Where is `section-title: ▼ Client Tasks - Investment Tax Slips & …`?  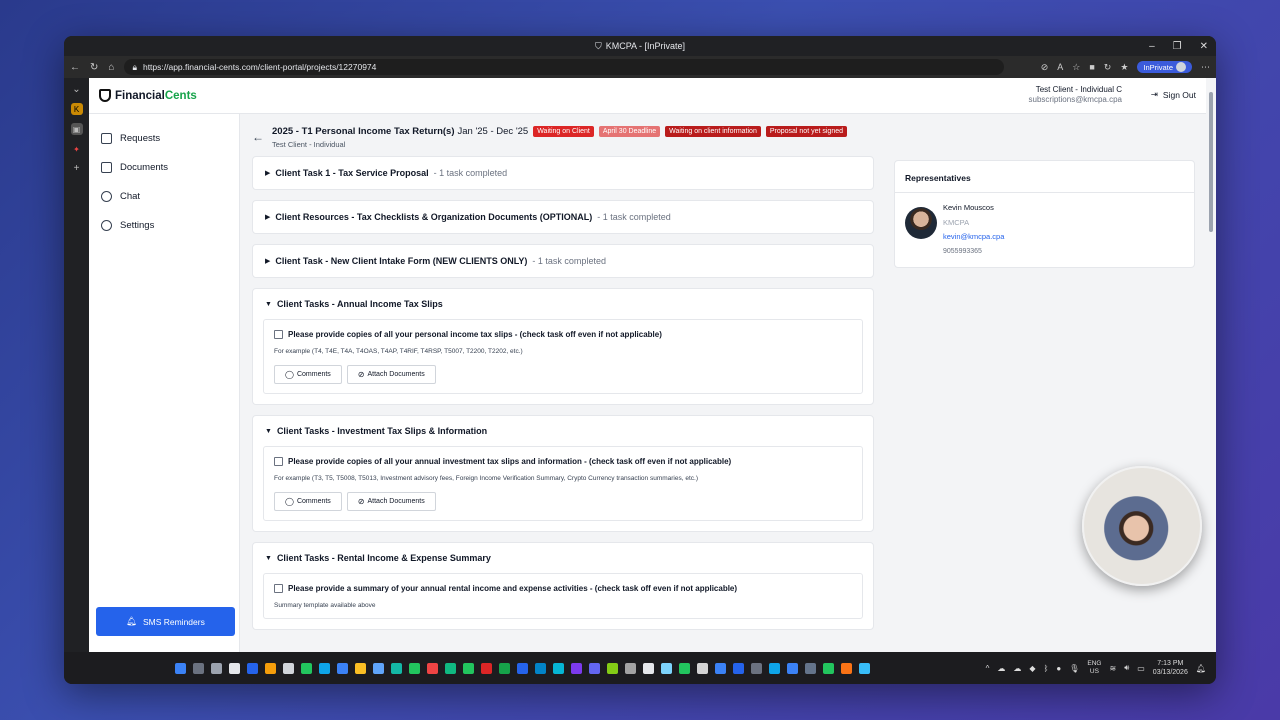
section-title: ▼ Client Tasks - Investment Tax Slips & … is located at coordinates (563, 431).